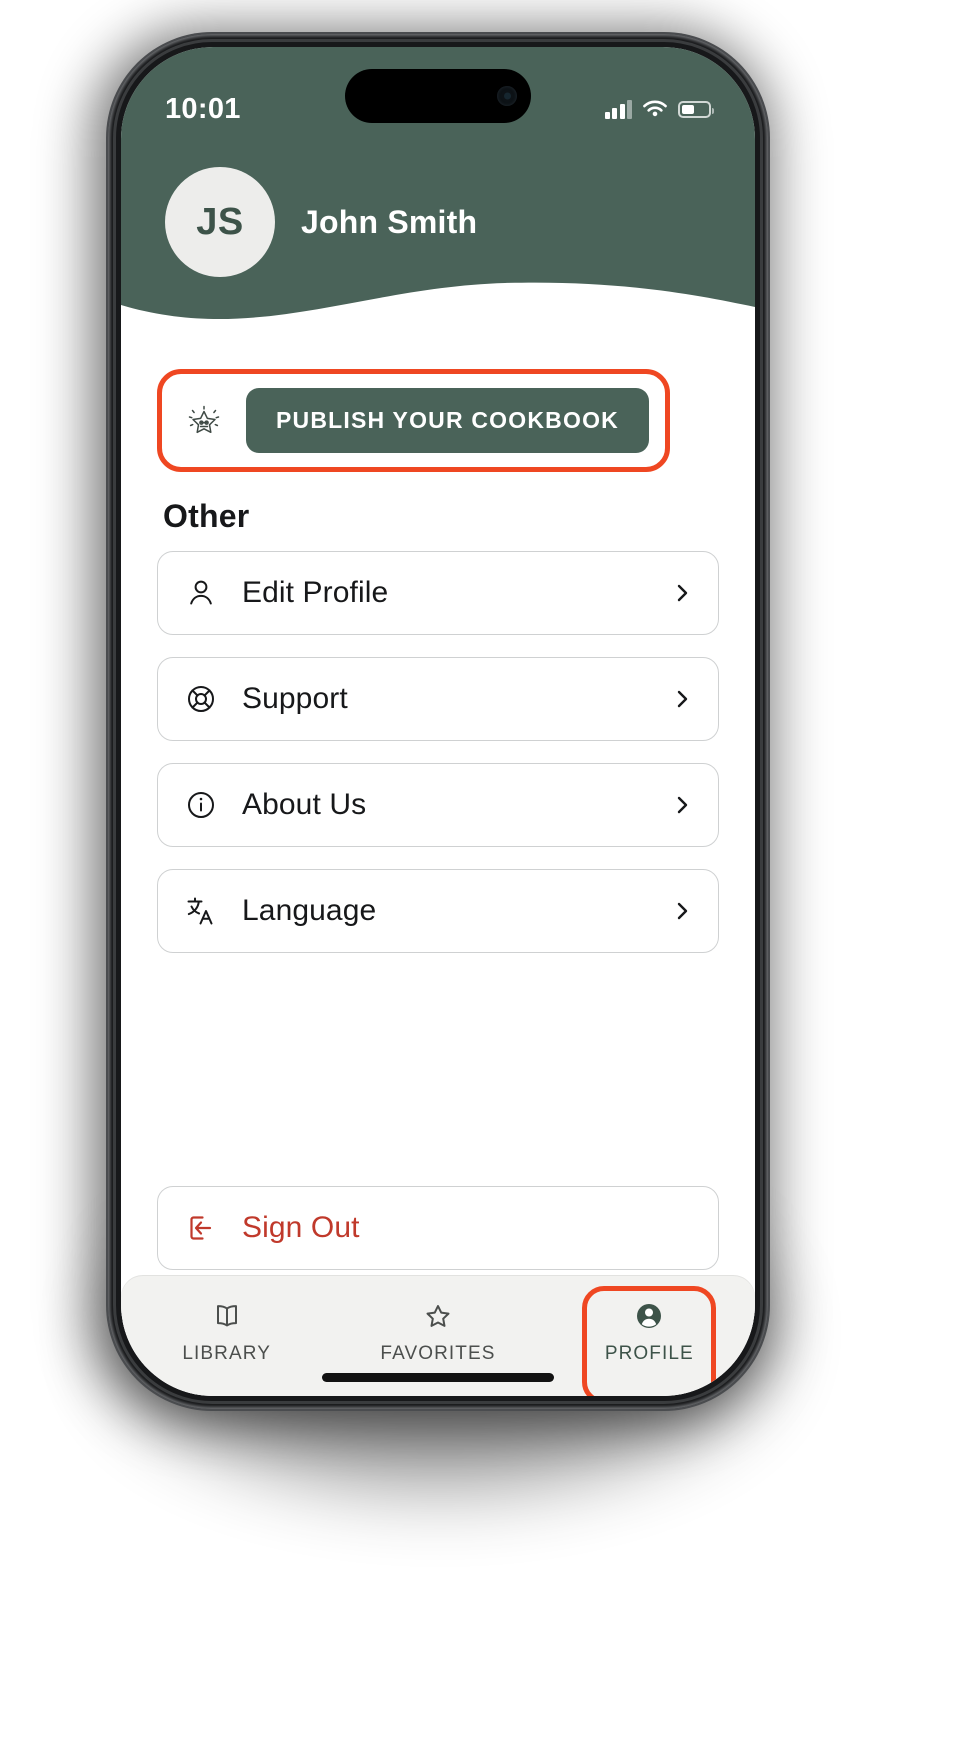 The height and width of the screenshot is (1752, 955). What do you see at coordinates (438, 1228) in the screenshot?
I see `sign-out-button: Sign Out` at bounding box center [438, 1228].